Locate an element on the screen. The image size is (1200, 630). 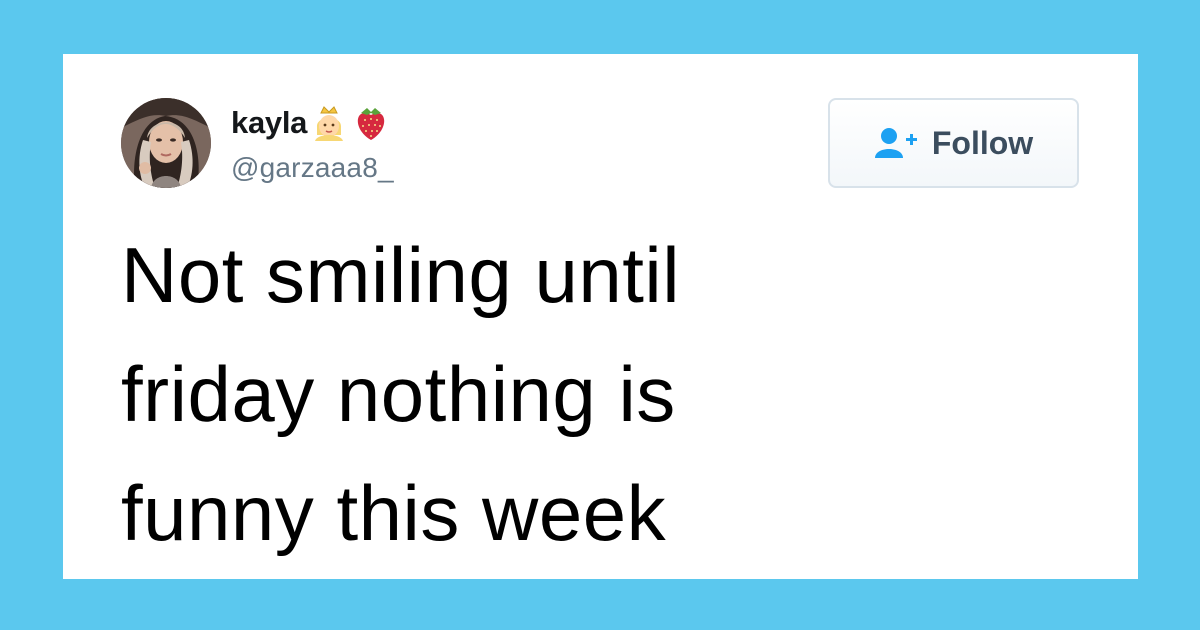
tweet-text-line: Not smiling until is located at coordinates (401, 275).